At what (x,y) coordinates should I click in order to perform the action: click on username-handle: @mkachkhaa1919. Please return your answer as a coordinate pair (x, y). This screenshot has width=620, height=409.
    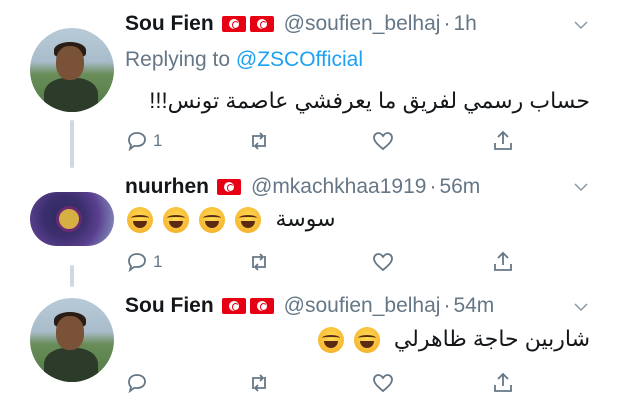
    Looking at the image, I should click on (338, 187).